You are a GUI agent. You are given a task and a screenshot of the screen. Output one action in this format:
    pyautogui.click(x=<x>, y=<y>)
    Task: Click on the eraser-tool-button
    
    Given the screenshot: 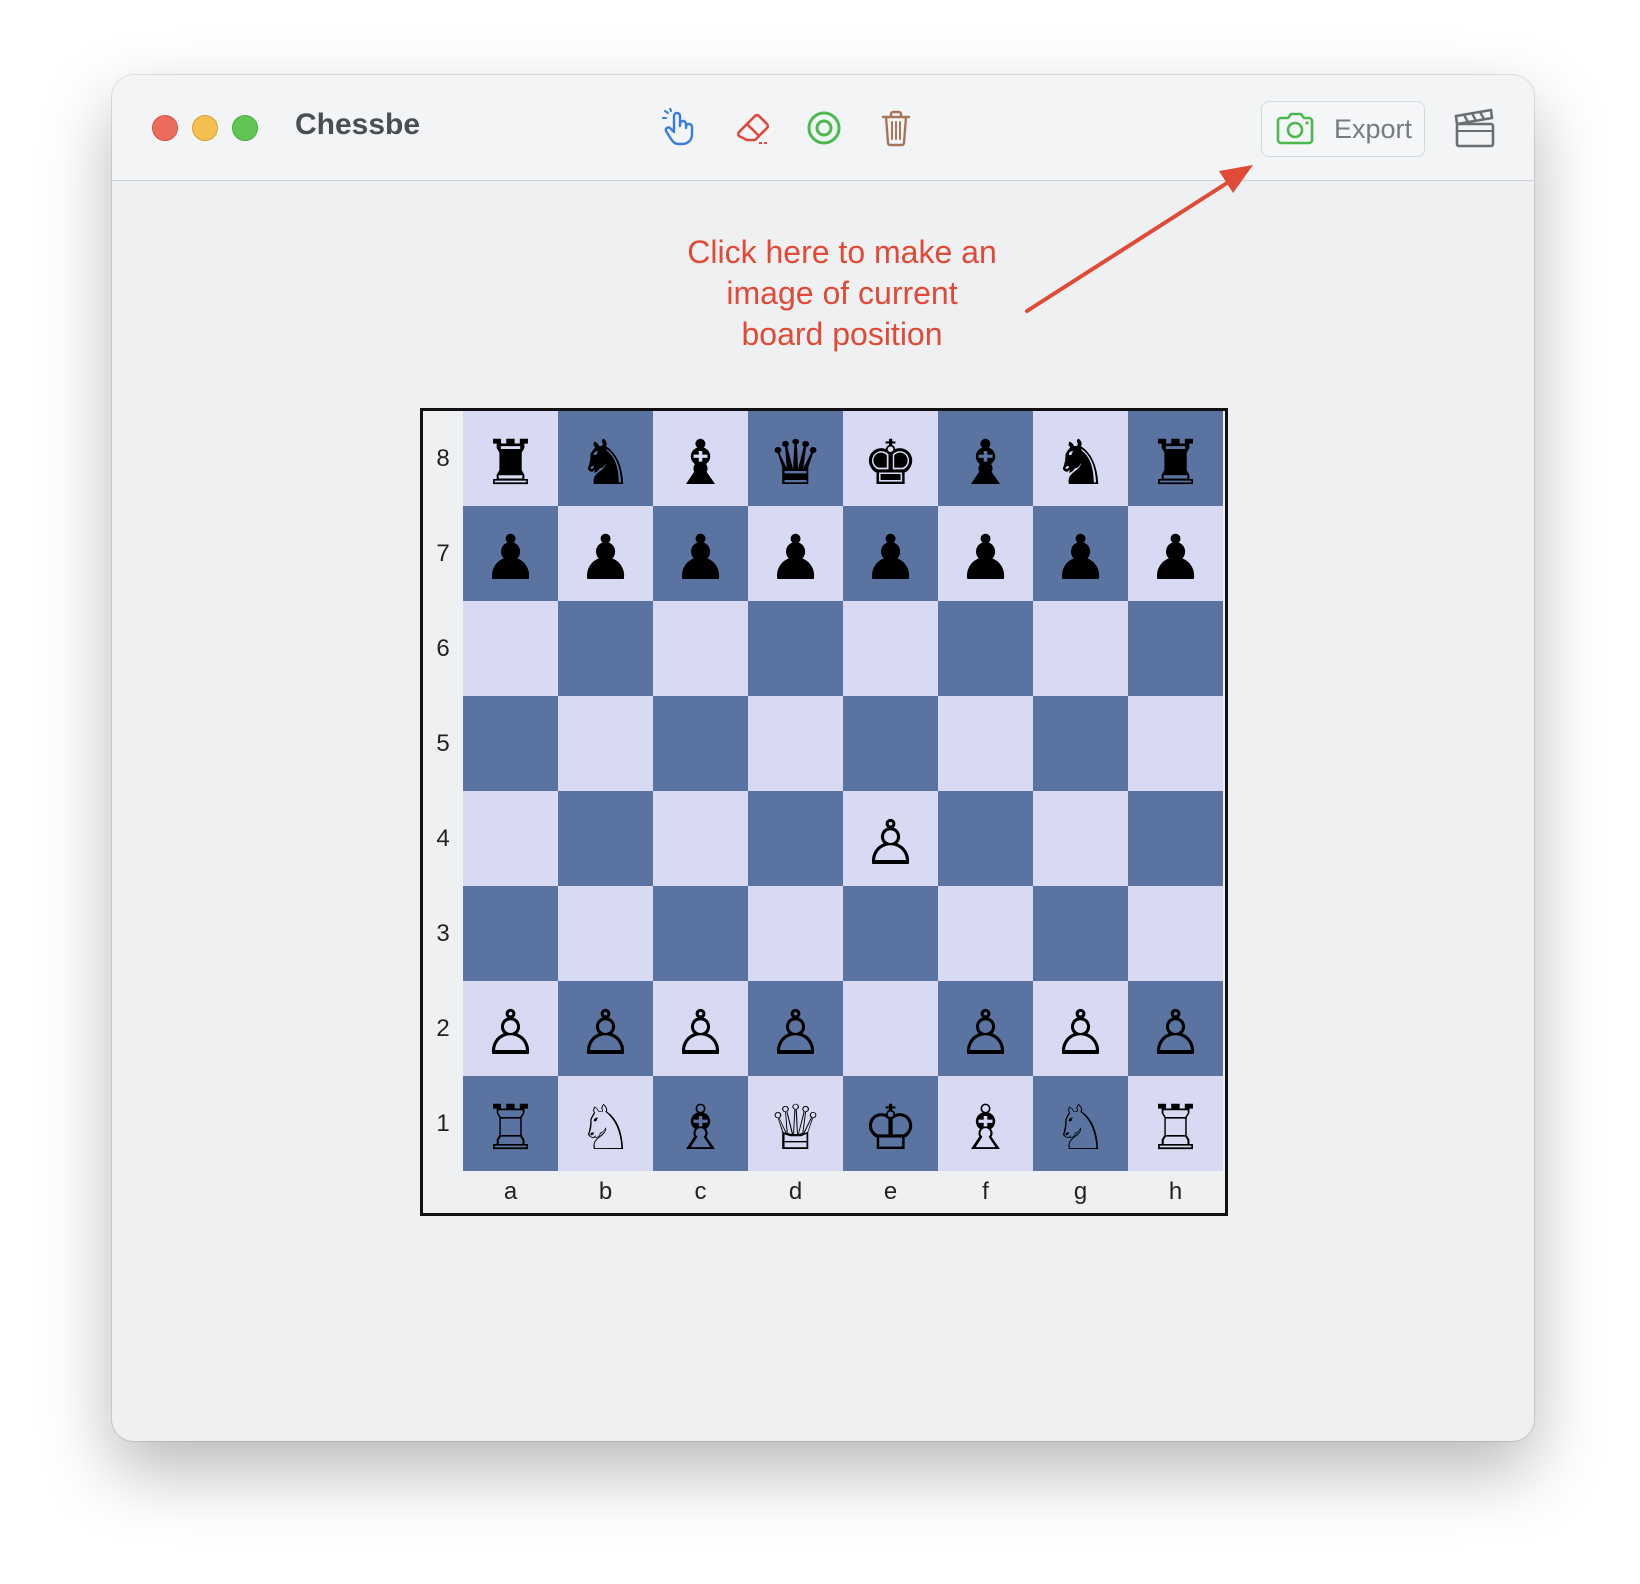 What is the action you would take?
    pyautogui.click(x=753, y=128)
    